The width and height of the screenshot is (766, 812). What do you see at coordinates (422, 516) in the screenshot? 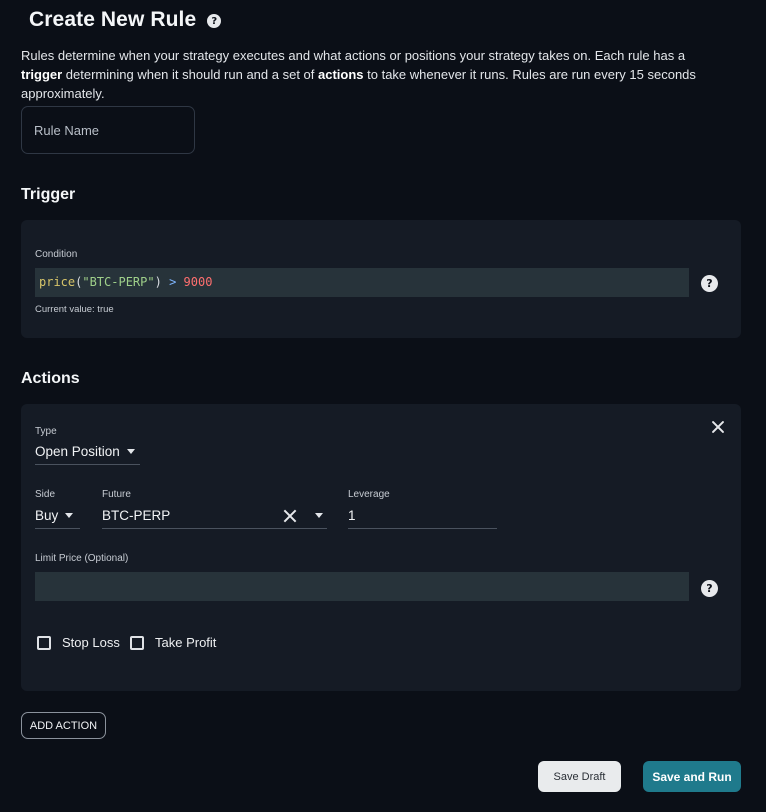
I see `leverage-input: 1` at bounding box center [422, 516].